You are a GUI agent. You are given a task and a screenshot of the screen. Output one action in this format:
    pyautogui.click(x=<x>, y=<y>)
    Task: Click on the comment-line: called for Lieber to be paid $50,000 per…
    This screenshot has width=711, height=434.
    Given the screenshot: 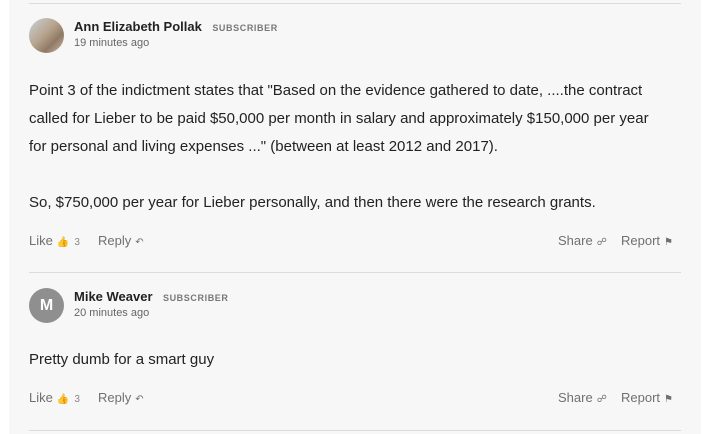 What is the action you would take?
    pyautogui.click(x=339, y=118)
    